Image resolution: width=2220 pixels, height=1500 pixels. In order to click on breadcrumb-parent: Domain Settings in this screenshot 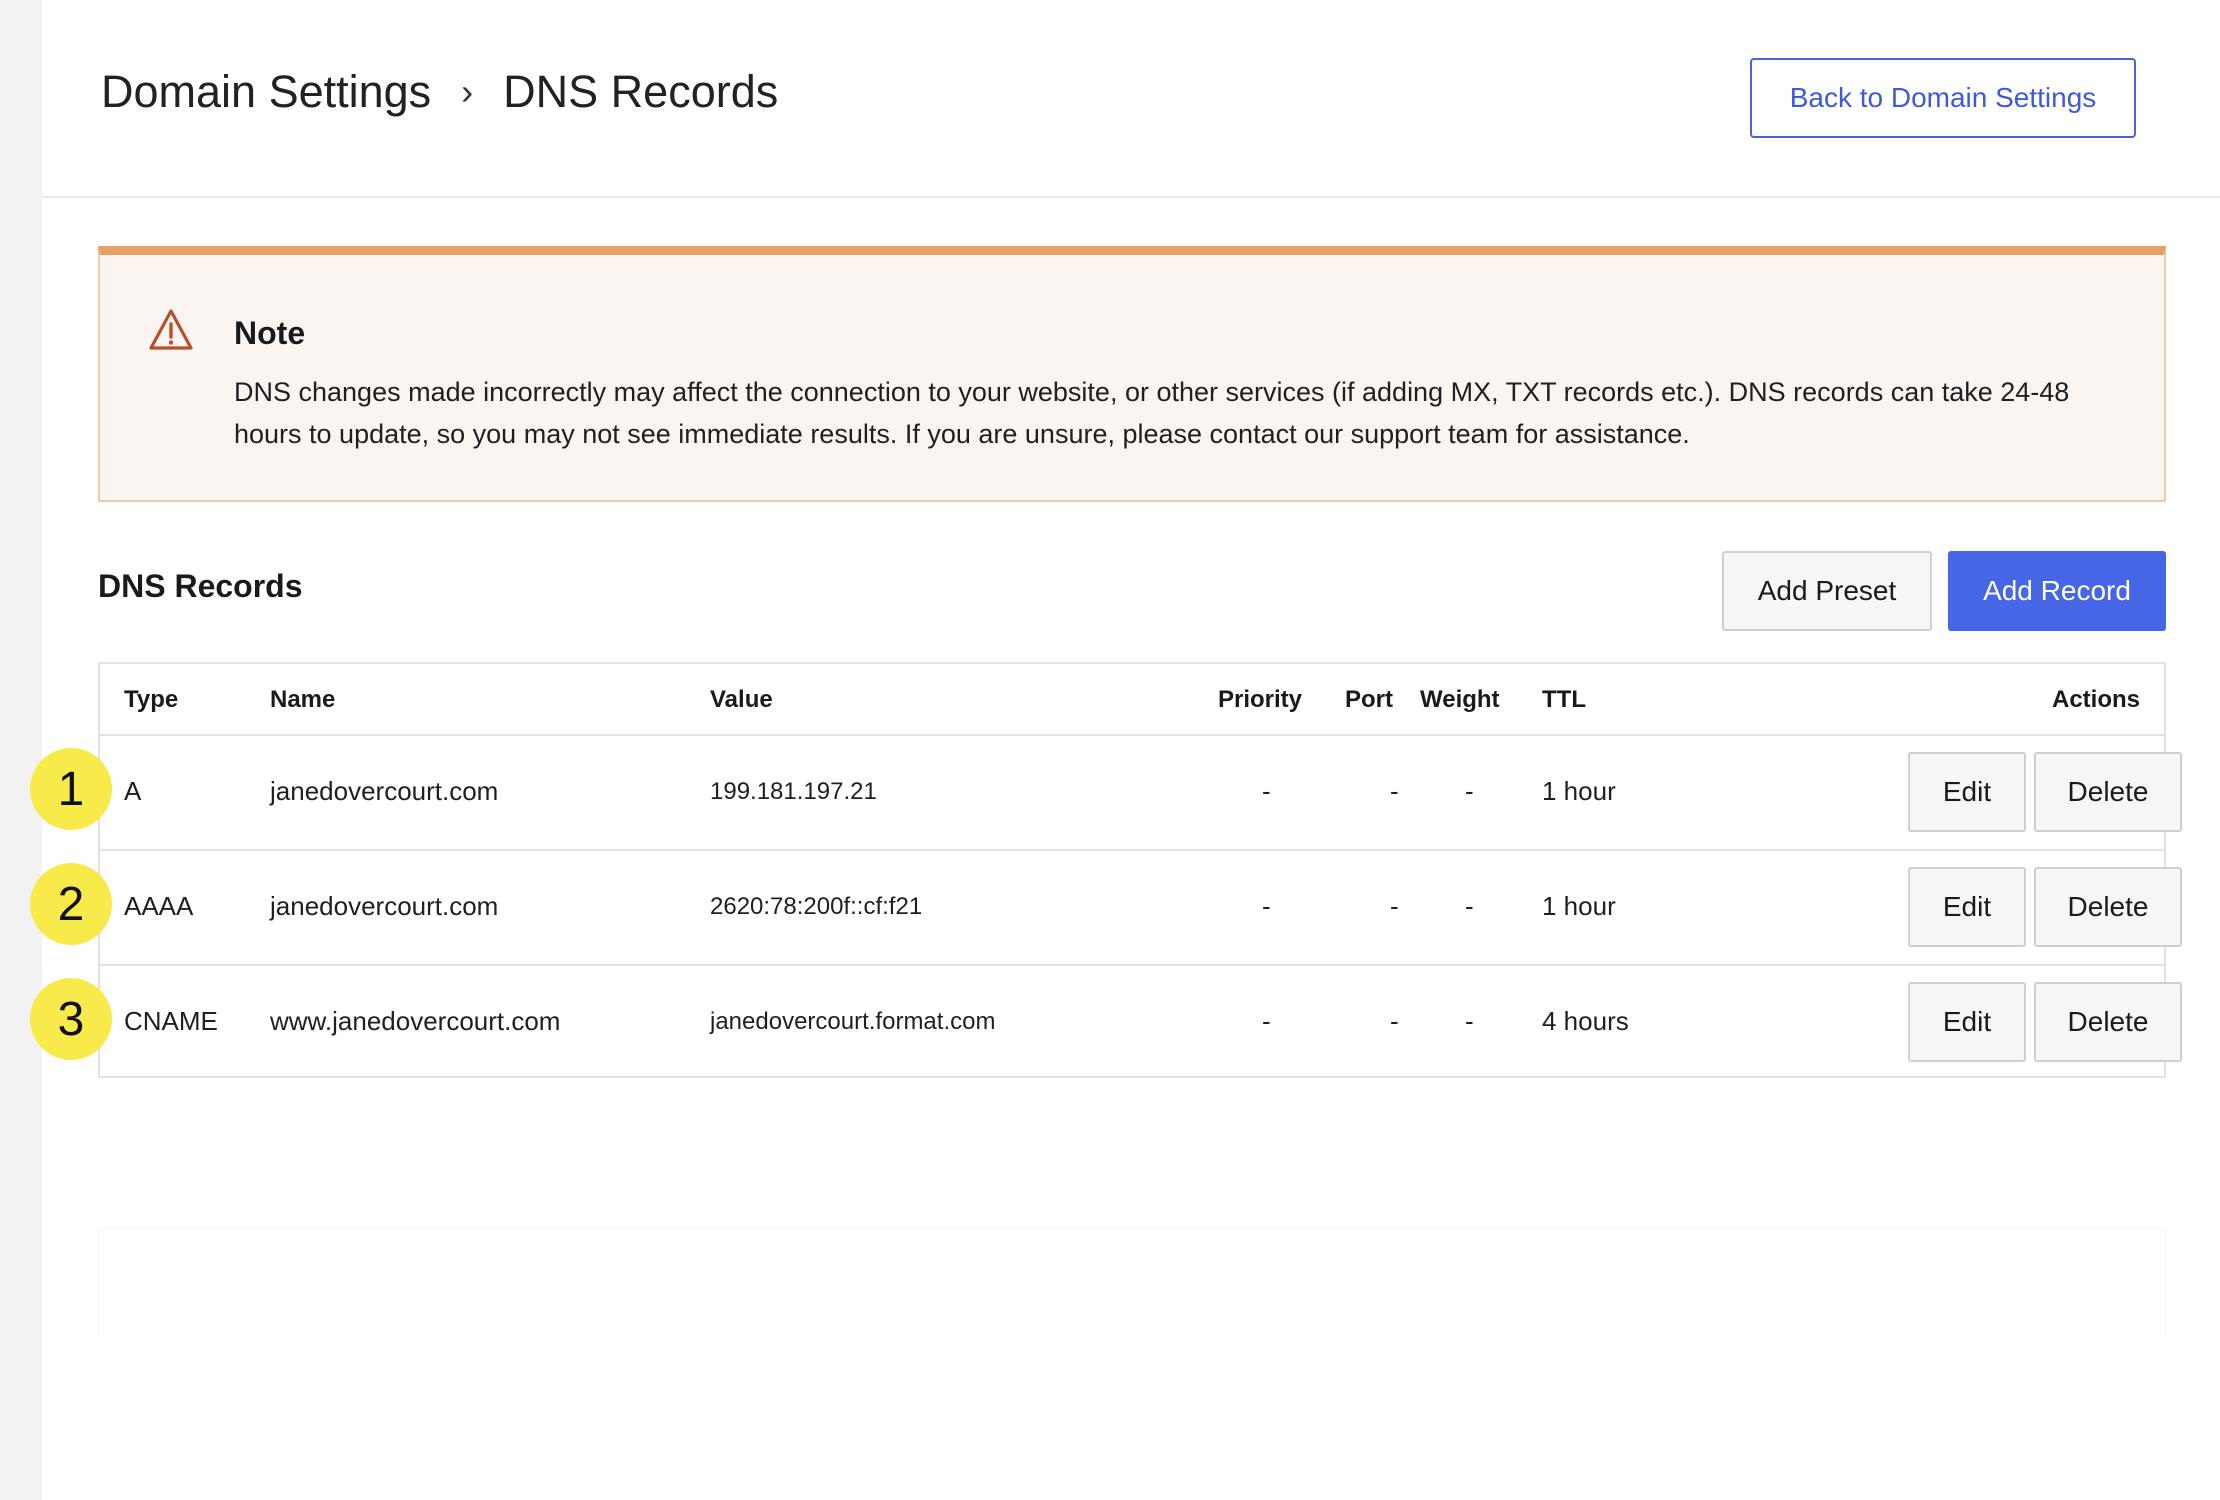, I will do `click(266, 92)`.